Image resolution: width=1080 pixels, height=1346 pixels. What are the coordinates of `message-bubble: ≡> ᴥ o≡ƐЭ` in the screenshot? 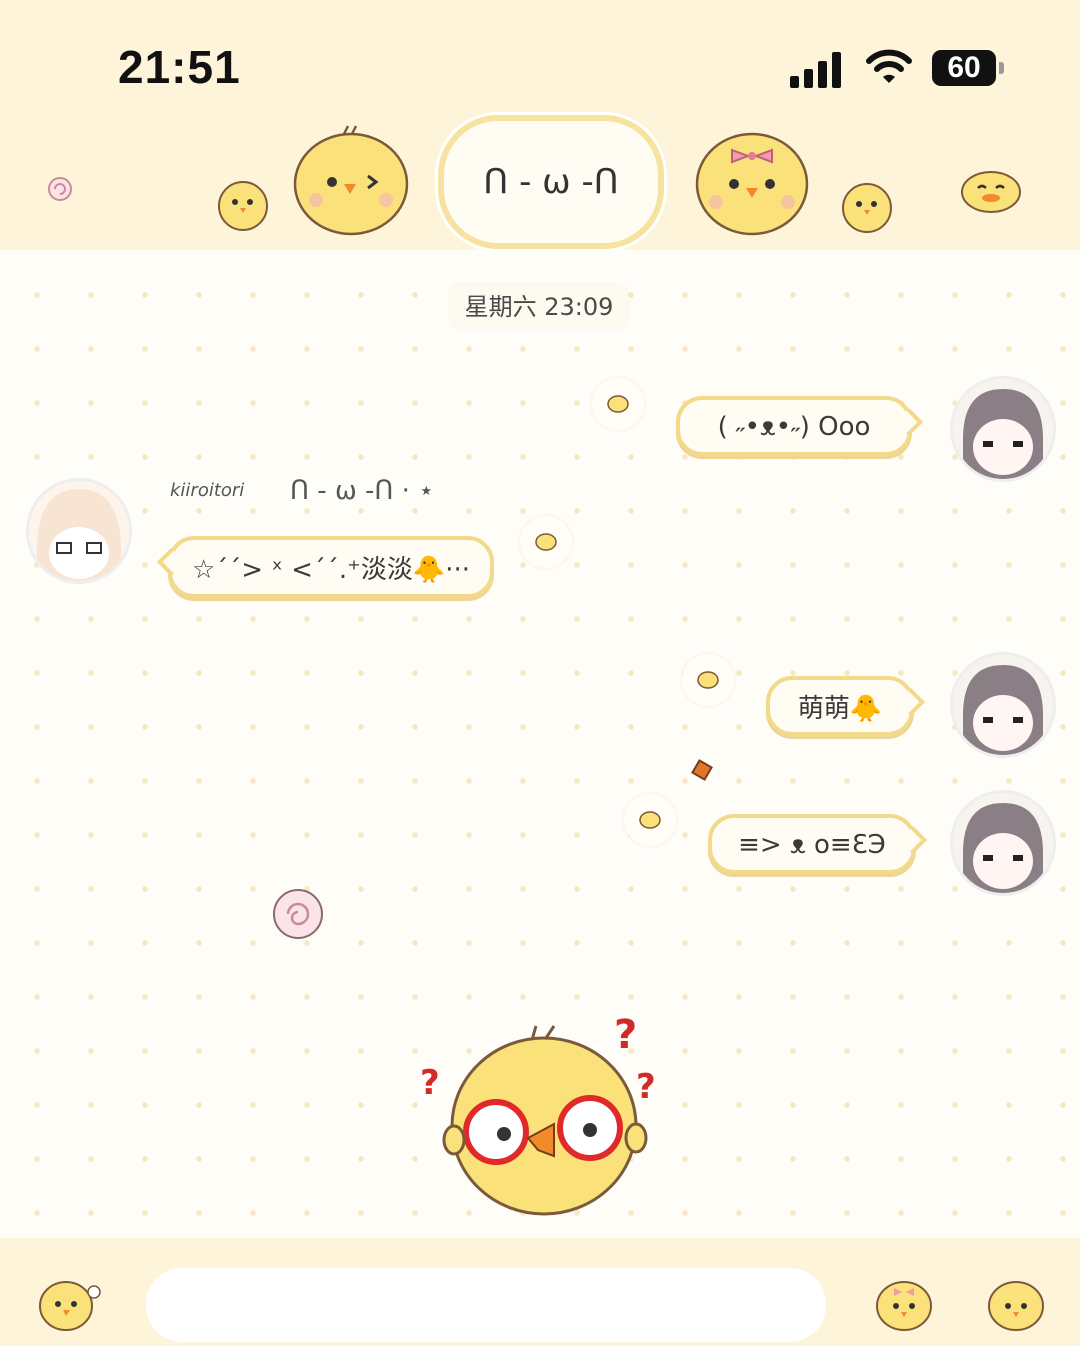 It's located at (818, 844).